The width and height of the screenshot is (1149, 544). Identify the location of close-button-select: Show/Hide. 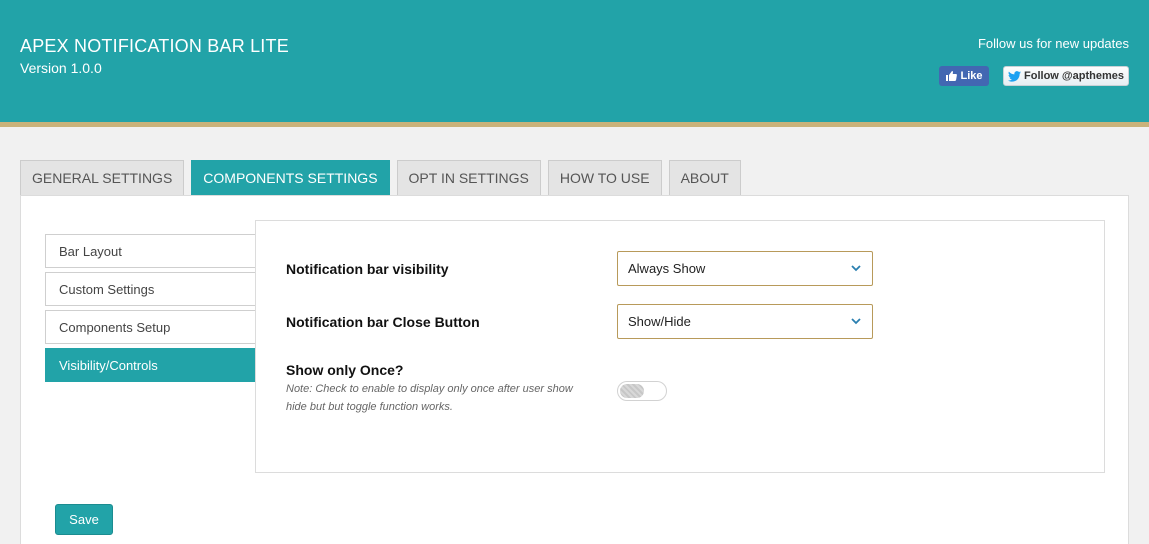
(745, 321).